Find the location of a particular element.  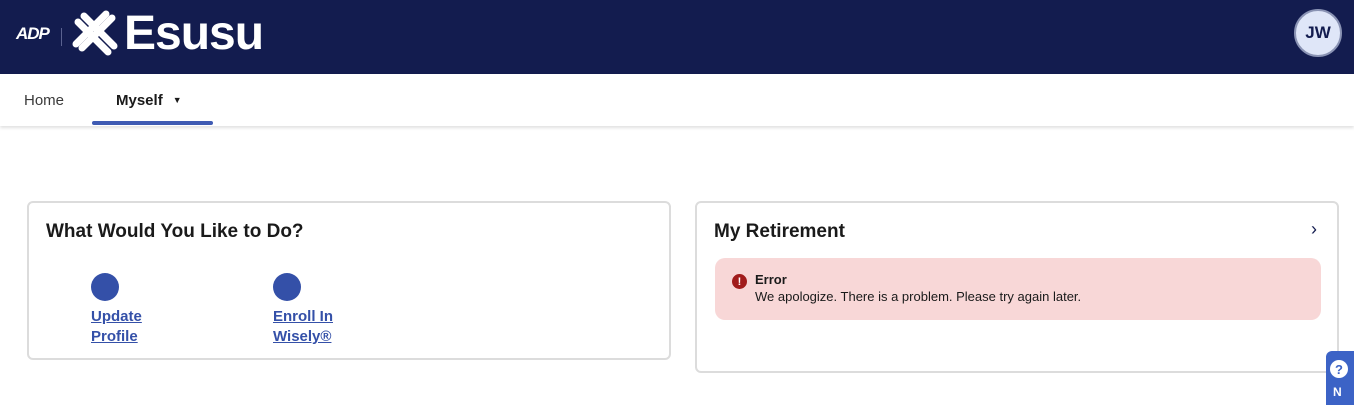

nav-tab-home: Home is located at coordinates (44, 100).